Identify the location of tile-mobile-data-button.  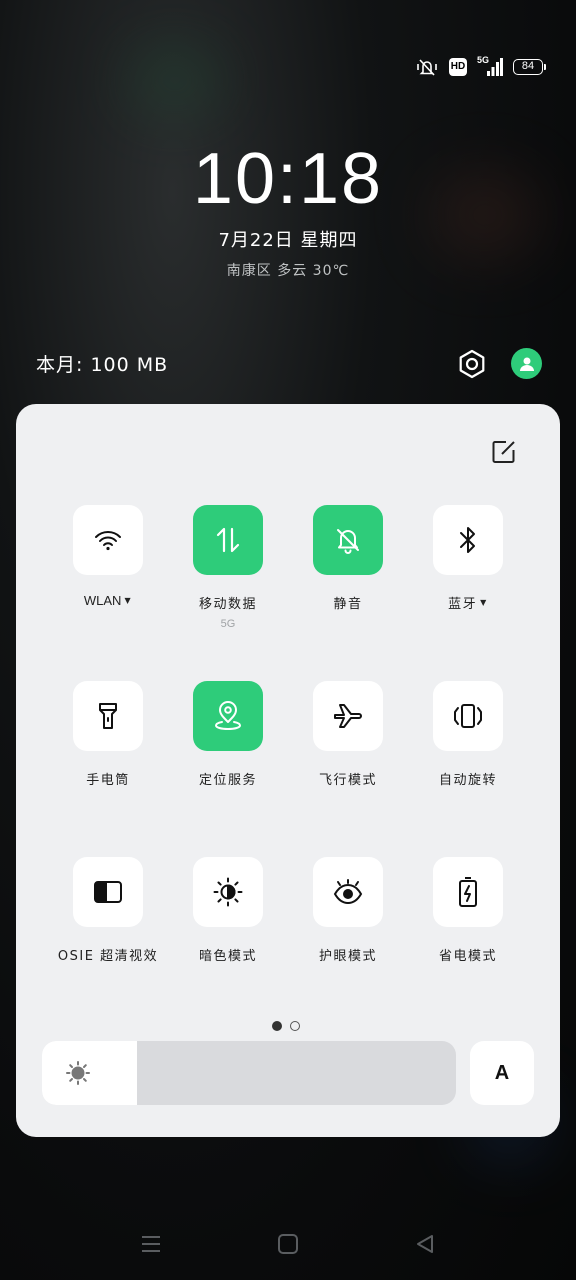
(228, 540).